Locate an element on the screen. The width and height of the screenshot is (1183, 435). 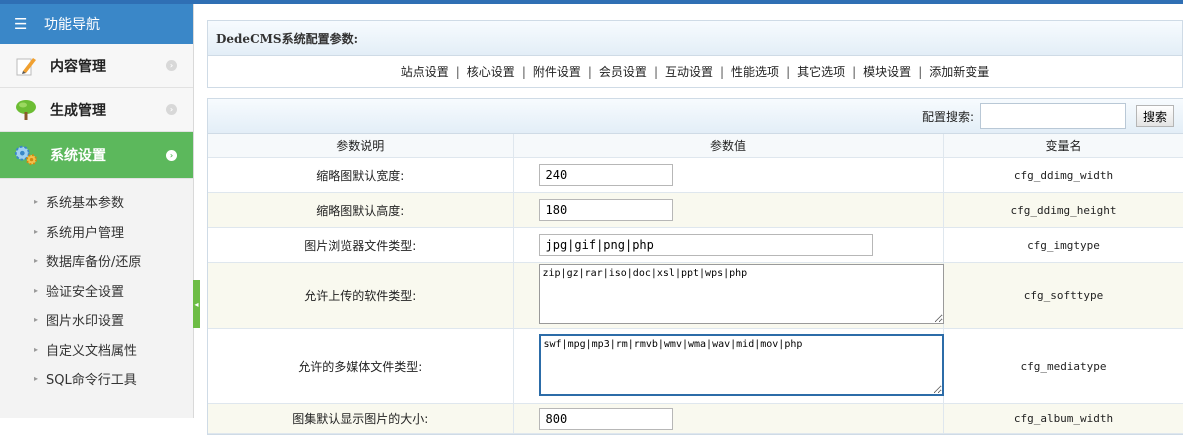
table-row: 图片浏览器文件类型: cfg_imgtype is located at coordinates (695, 245).